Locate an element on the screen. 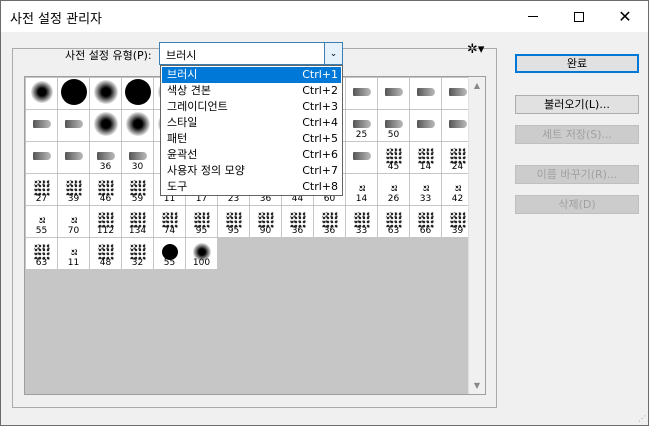 This screenshot has height=426, width=649. close-button: ✕ is located at coordinates (625, 16).